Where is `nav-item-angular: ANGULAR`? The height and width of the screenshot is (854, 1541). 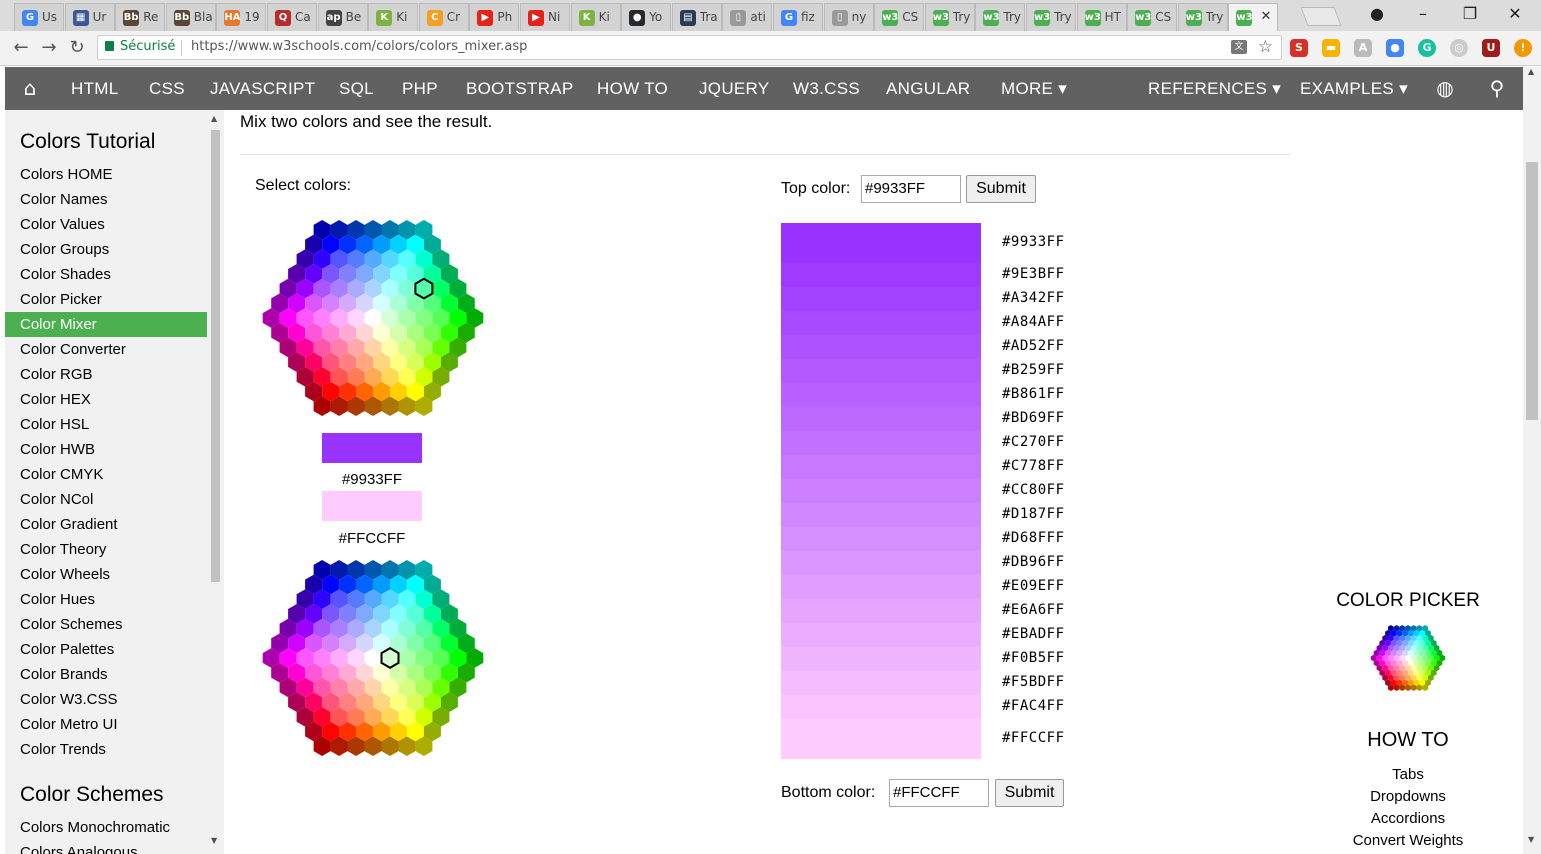
nav-item-angular: ANGULAR is located at coordinates (928, 88).